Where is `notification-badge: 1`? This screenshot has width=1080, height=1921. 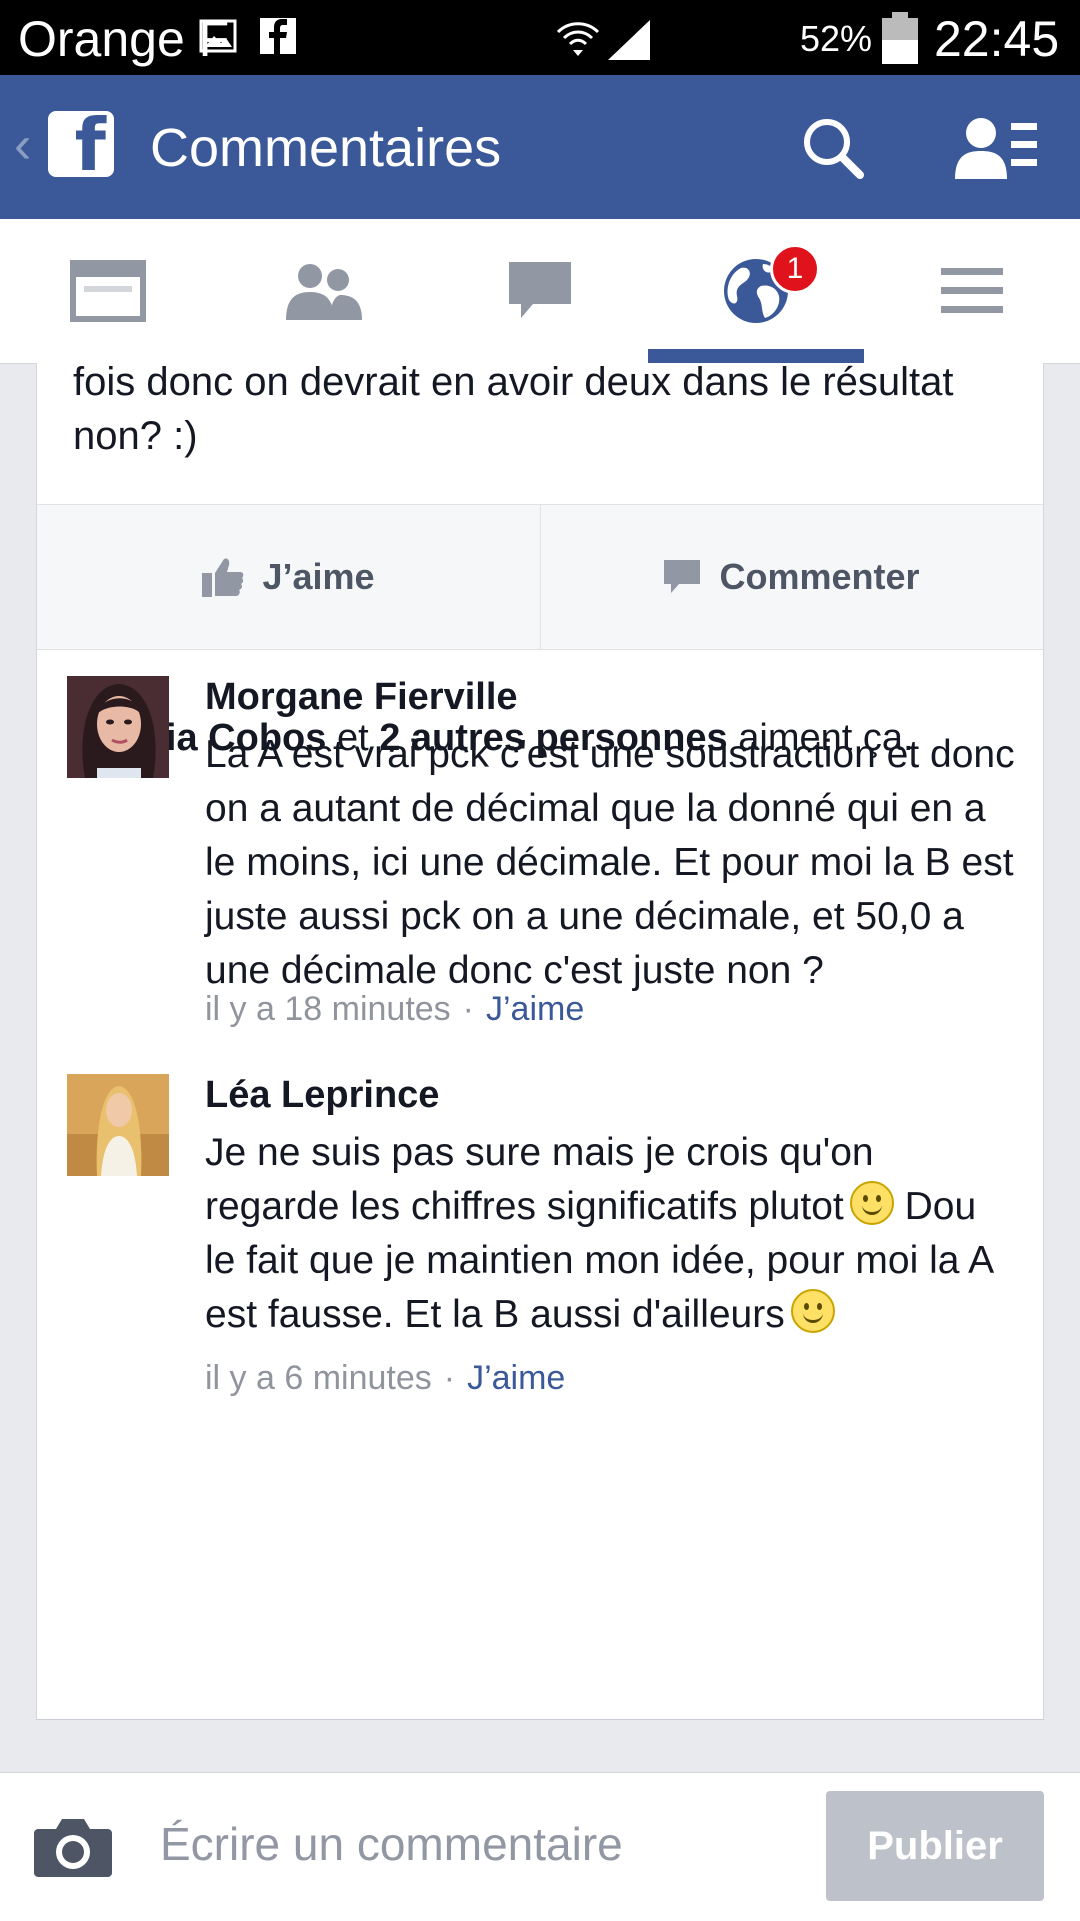
notification-badge: 1 is located at coordinates (795, 269).